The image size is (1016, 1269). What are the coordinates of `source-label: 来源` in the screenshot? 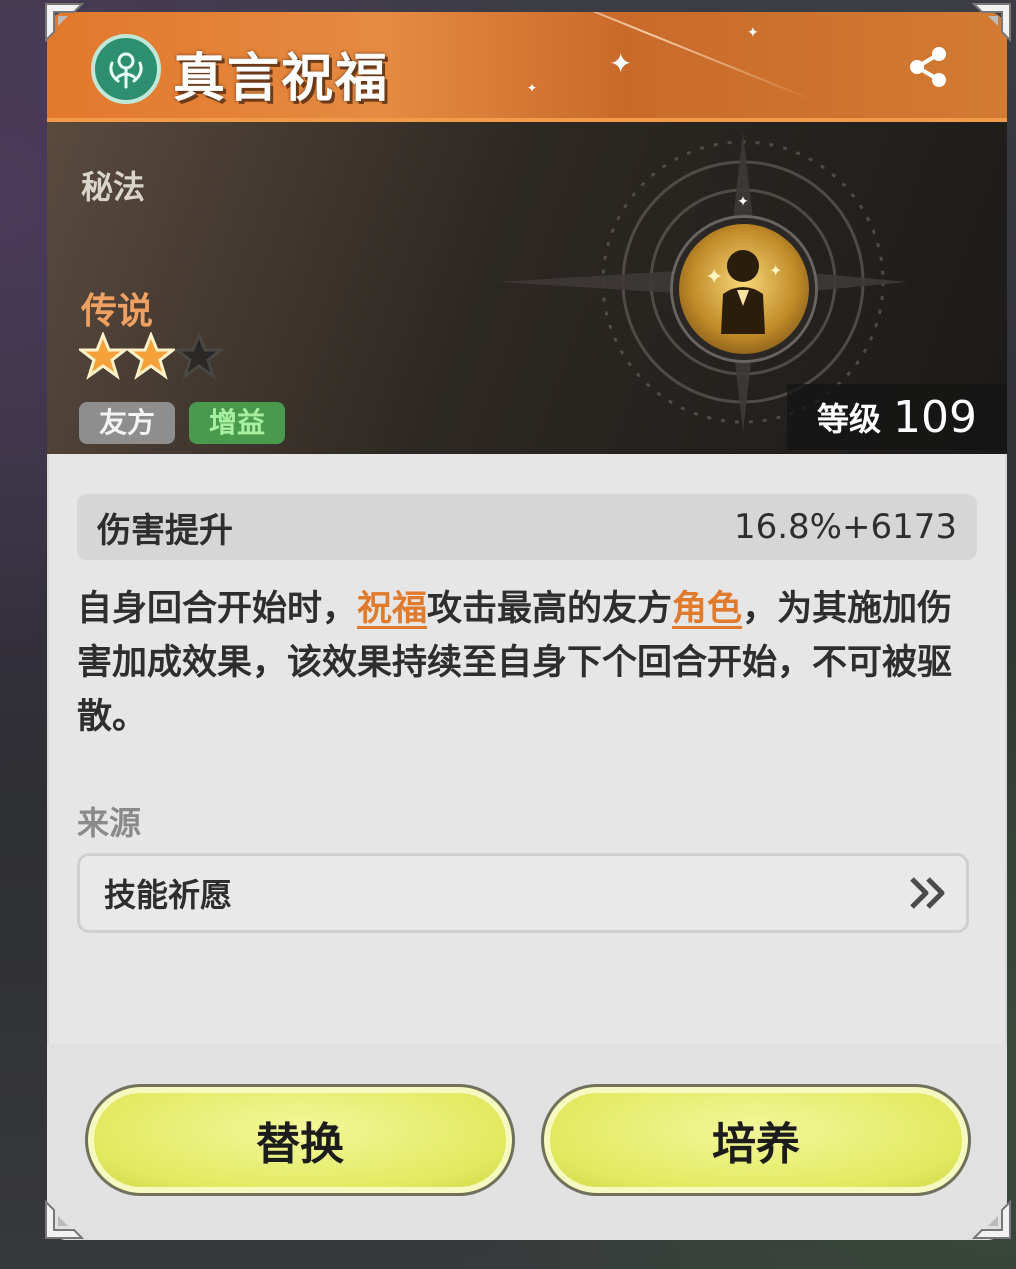 It's located at (109, 823).